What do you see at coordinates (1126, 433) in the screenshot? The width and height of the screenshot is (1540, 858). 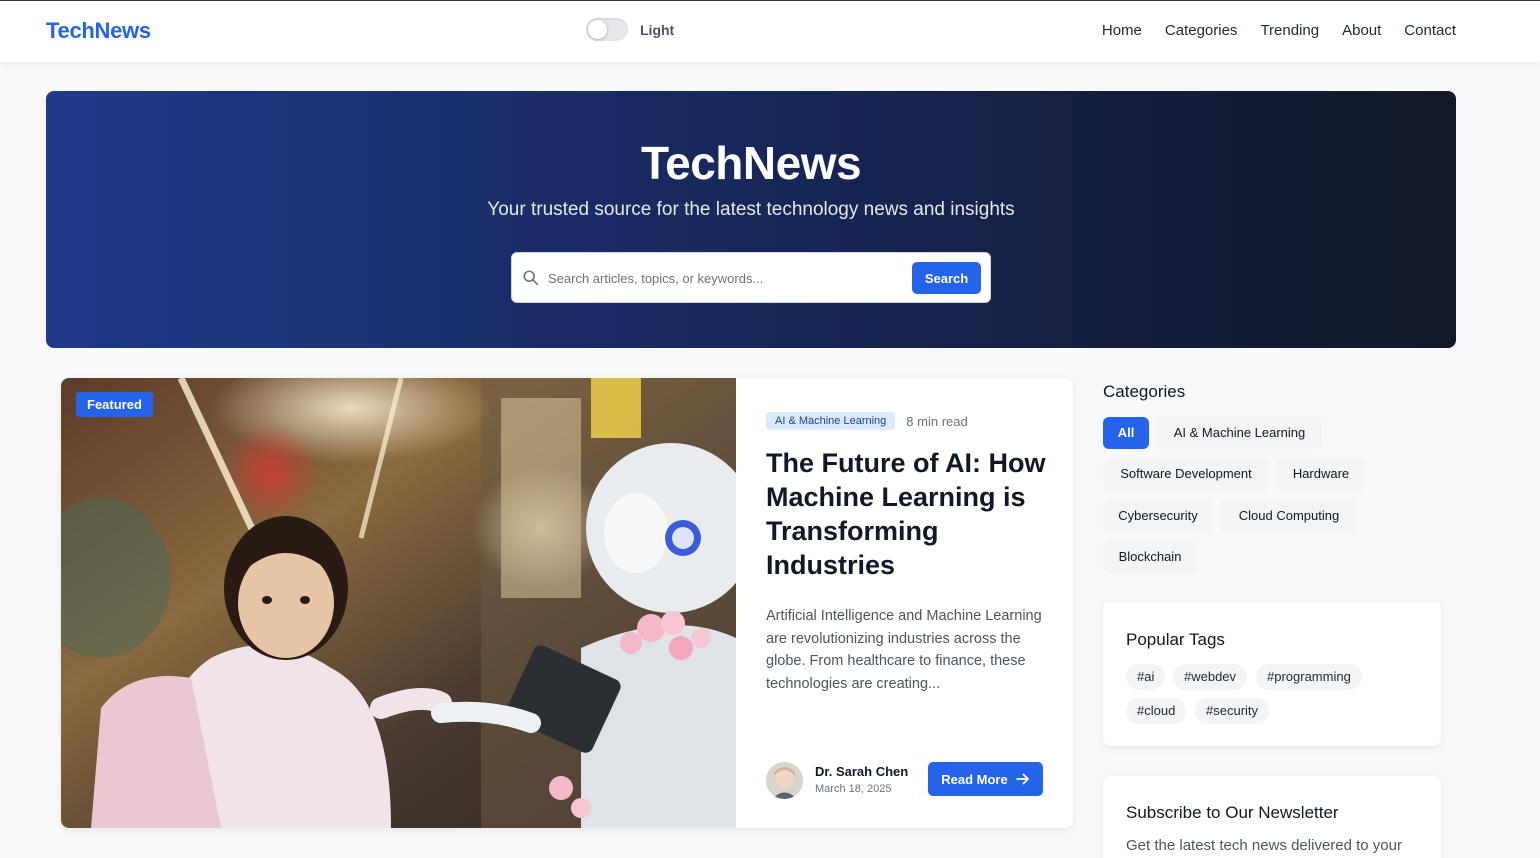 I see `category-chip-all: All` at bounding box center [1126, 433].